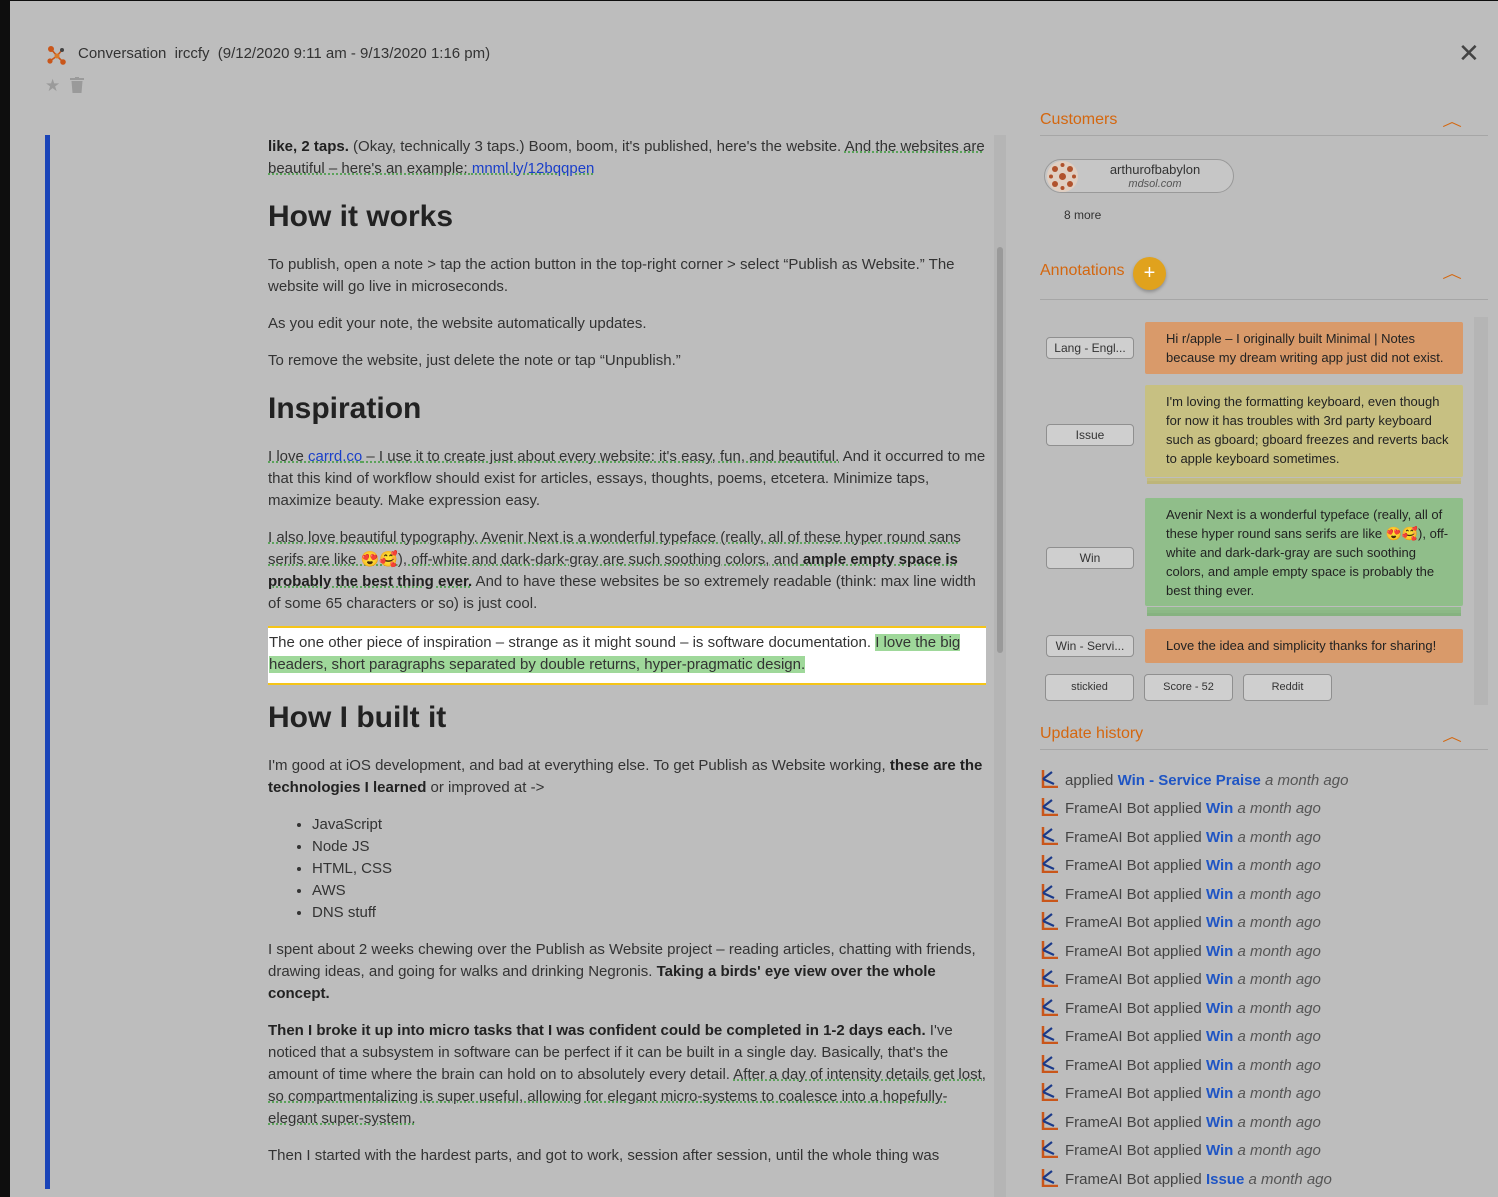 Image resolution: width=1498 pixels, height=1197 pixels. I want to click on star-icon: ★, so click(52, 86).